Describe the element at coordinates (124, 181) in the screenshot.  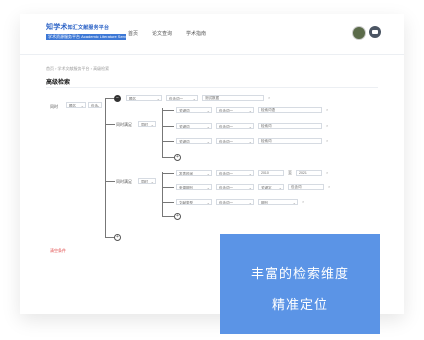
I see `group2-label: 同时满足` at that location.